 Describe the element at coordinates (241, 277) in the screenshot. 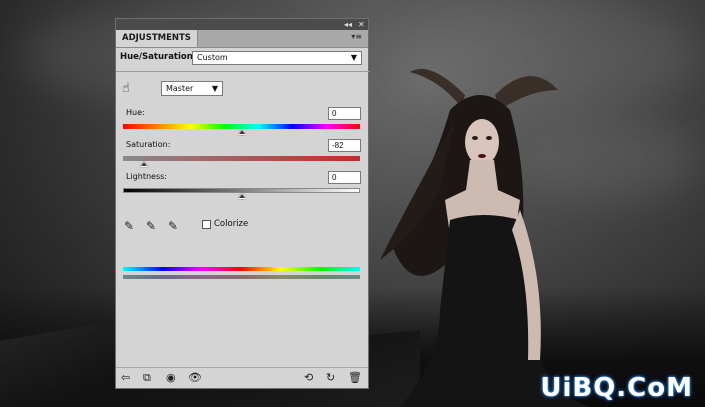

I see `output-spectrum-bar` at that location.